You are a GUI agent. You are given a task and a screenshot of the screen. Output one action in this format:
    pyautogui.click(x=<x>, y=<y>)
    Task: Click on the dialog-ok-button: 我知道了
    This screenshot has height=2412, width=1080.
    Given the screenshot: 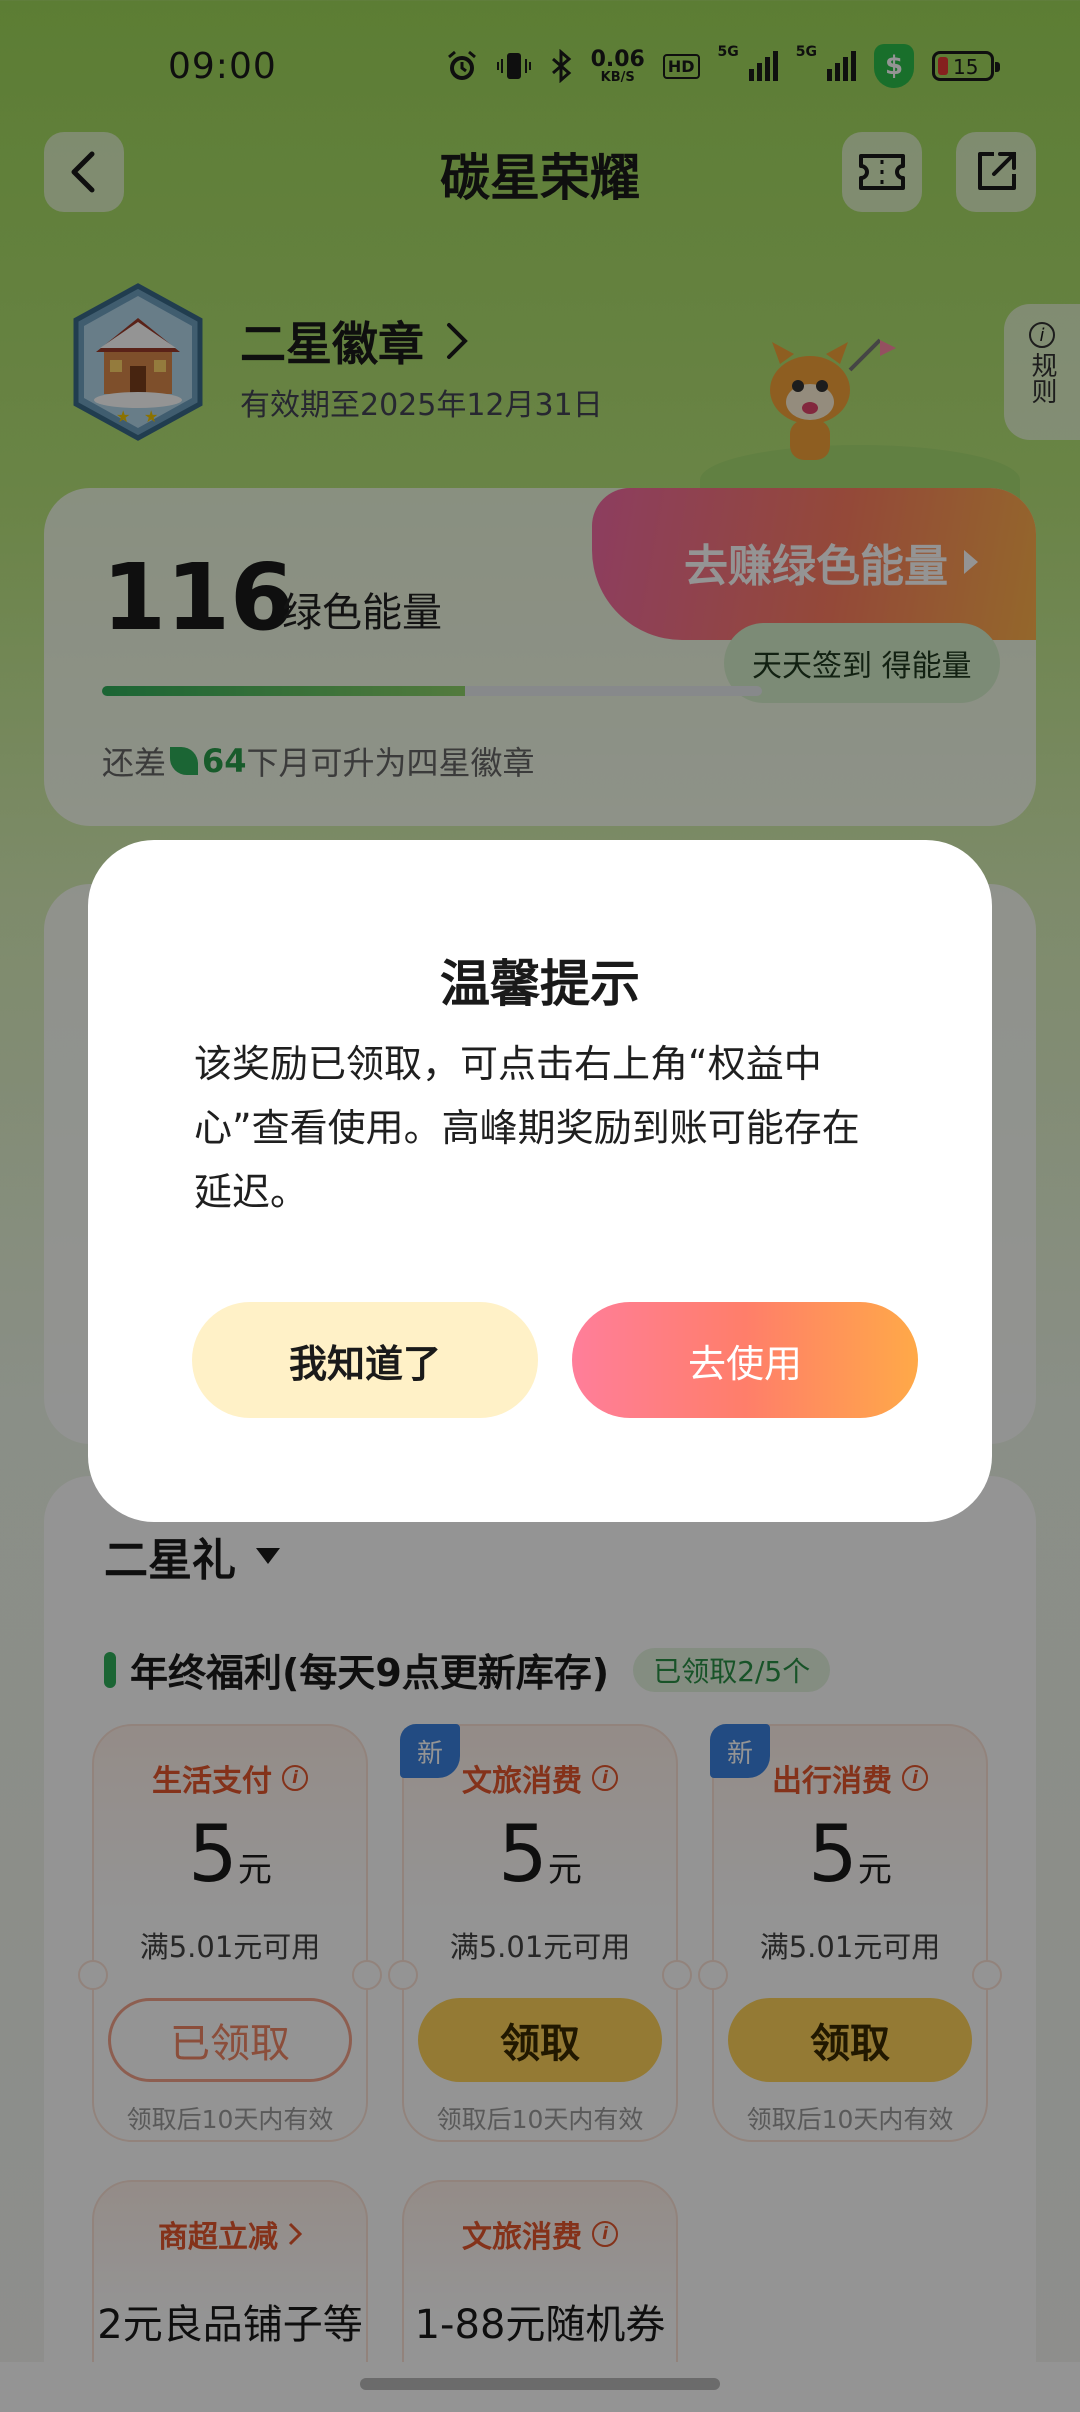 What is the action you would take?
    pyautogui.click(x=365, y=1360)
    